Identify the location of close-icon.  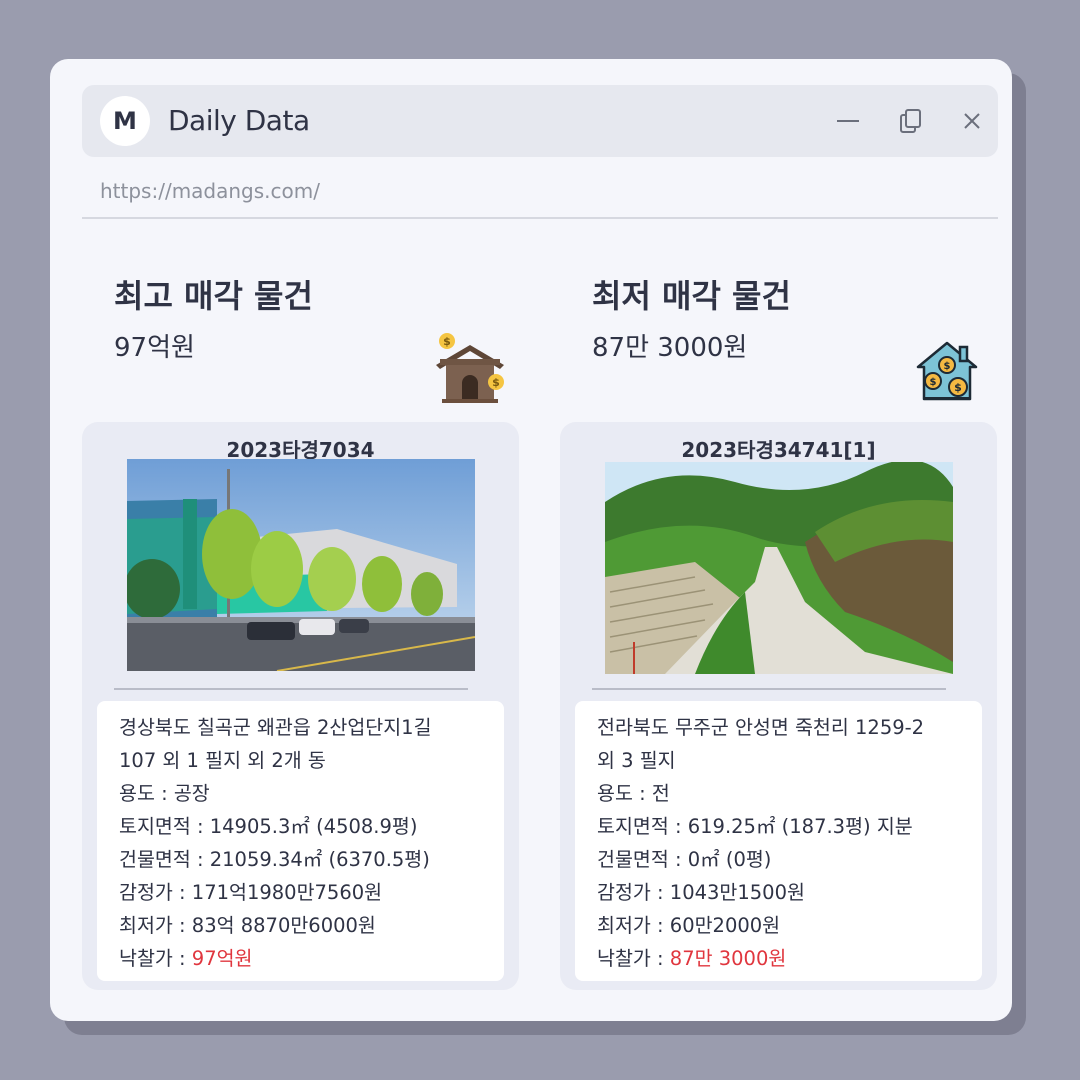
(972, 121).